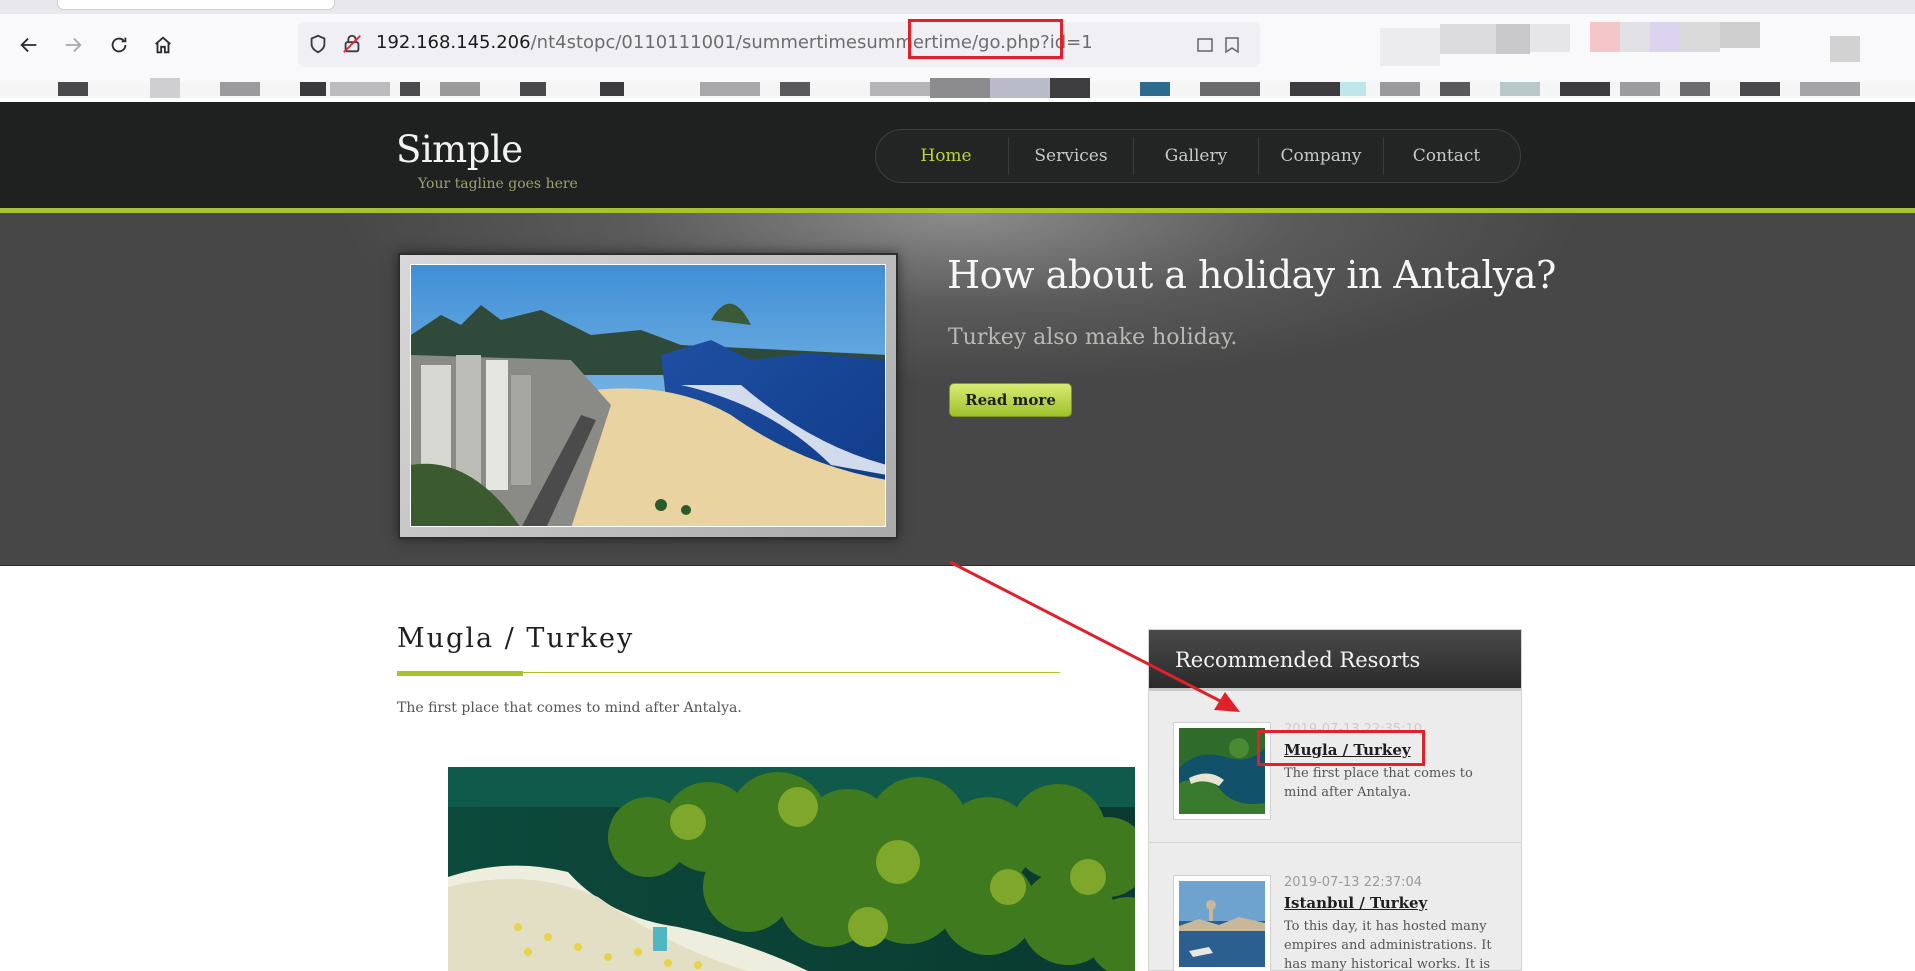 The image size is (1915, 971). Describe the element at coordinates (498, 184) in the screenshot. I see `site-tagline: Your tagline goes here` at that location.